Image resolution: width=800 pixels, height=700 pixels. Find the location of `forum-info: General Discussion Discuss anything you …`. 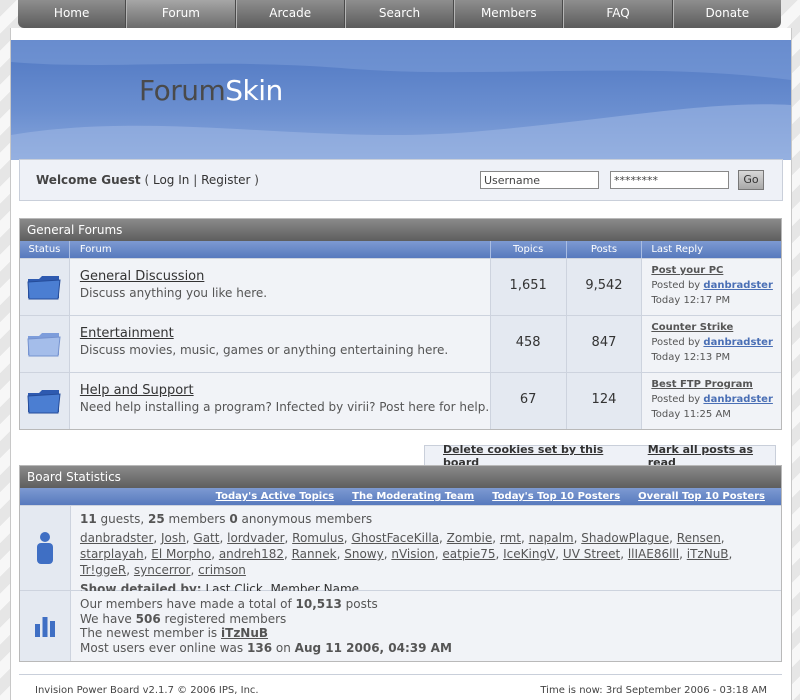

forum-info: General Discussion Discuss anything you … is located at coordinates (280, 287).